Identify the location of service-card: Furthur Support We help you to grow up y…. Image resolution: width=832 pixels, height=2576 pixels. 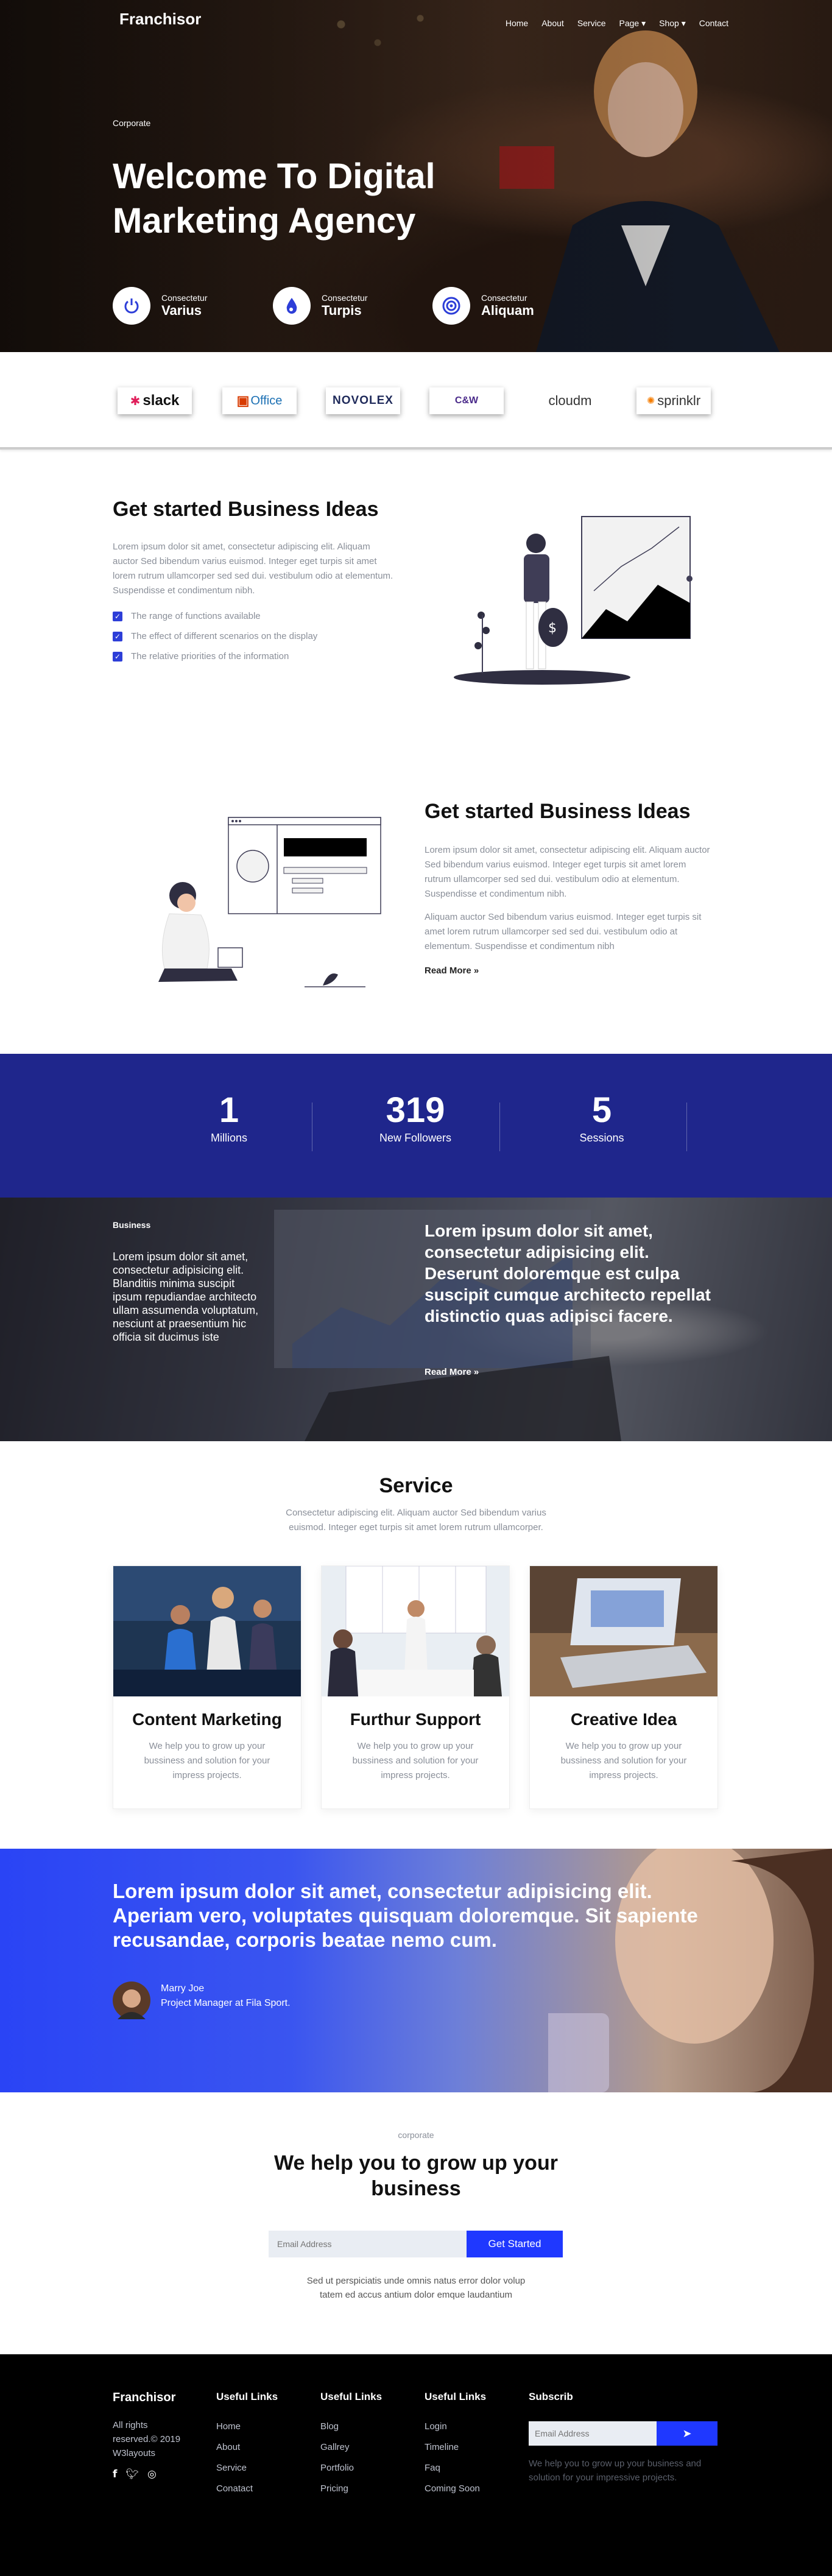
(415, 1687).